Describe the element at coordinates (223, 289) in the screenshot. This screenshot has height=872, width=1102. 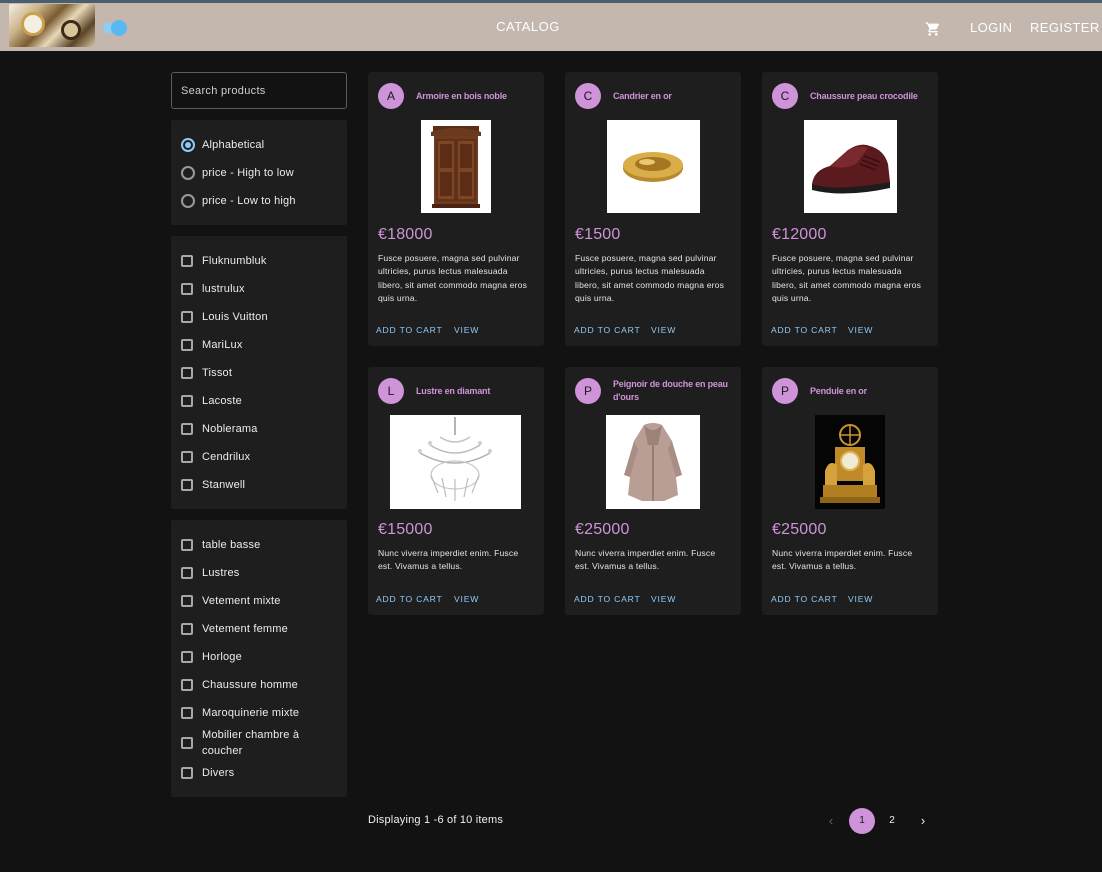
I see `brand-label: lustrulux` at that location.